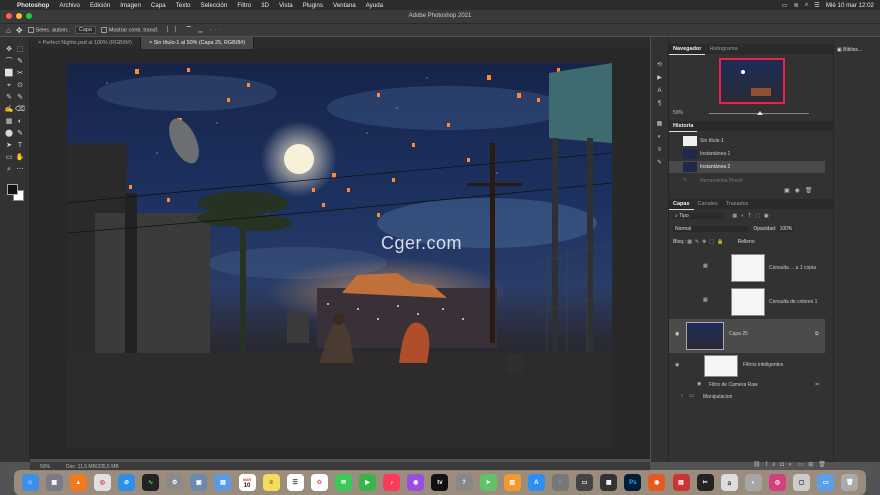  What do you see at coordinates (78, 482) in the screenshot?
I see `vlc-icon: ▲` at bounding box center [78, 482].